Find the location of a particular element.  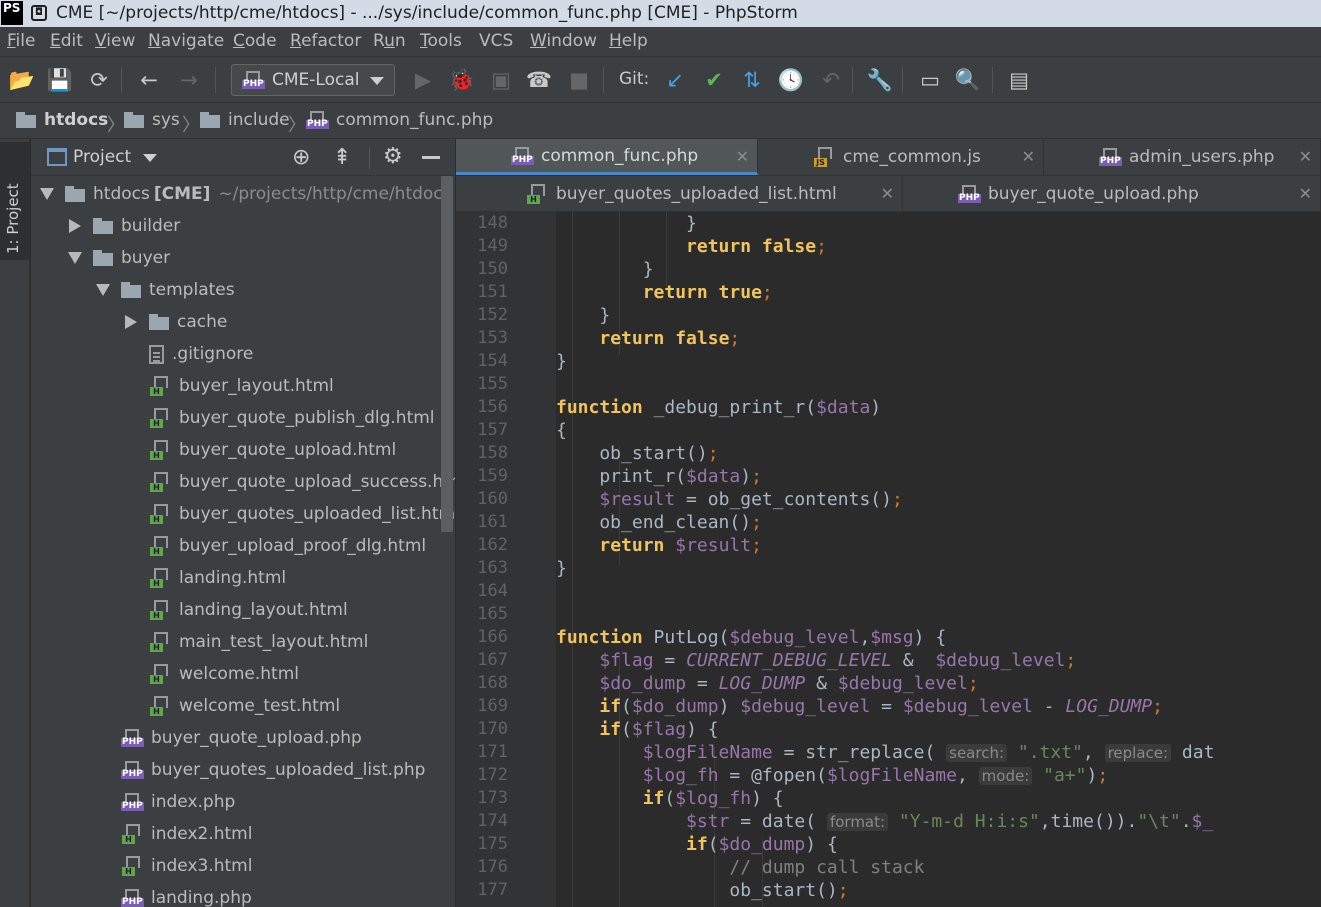

param-hint-format: format: is located at coordinates (857, 822).